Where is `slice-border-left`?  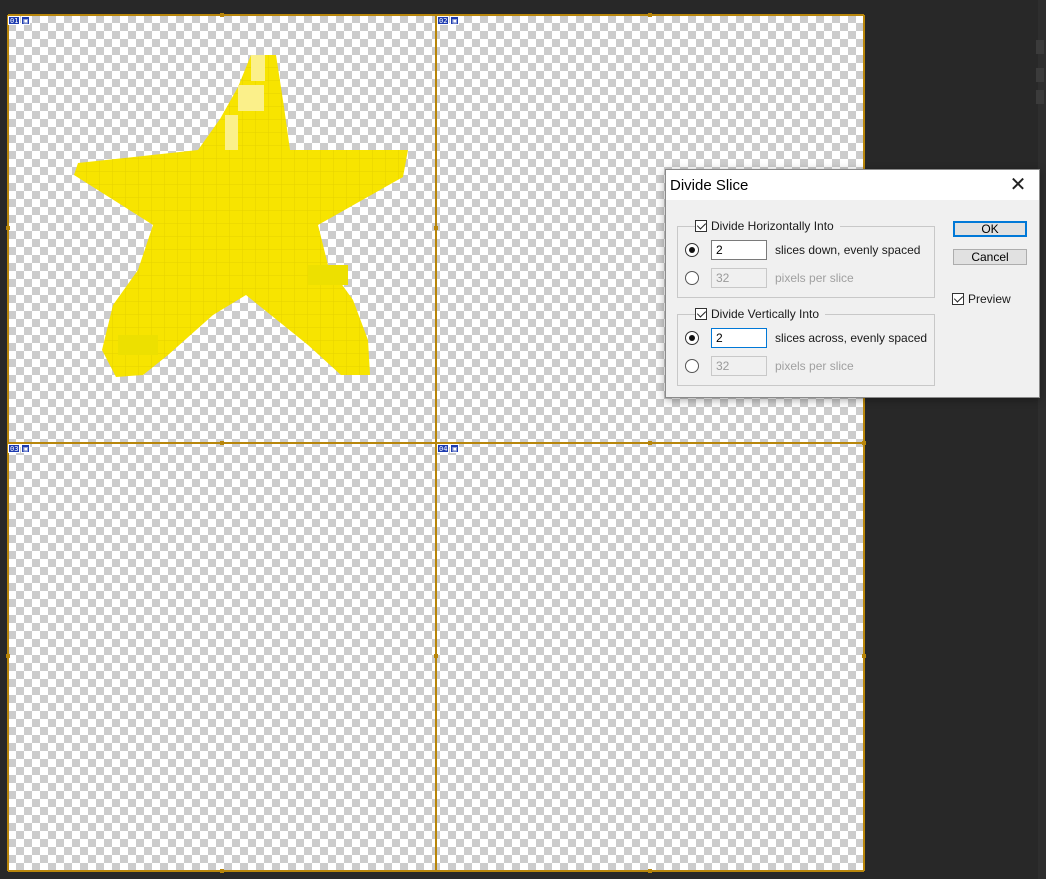
slice-border-left is located at coordinates (8, 443).